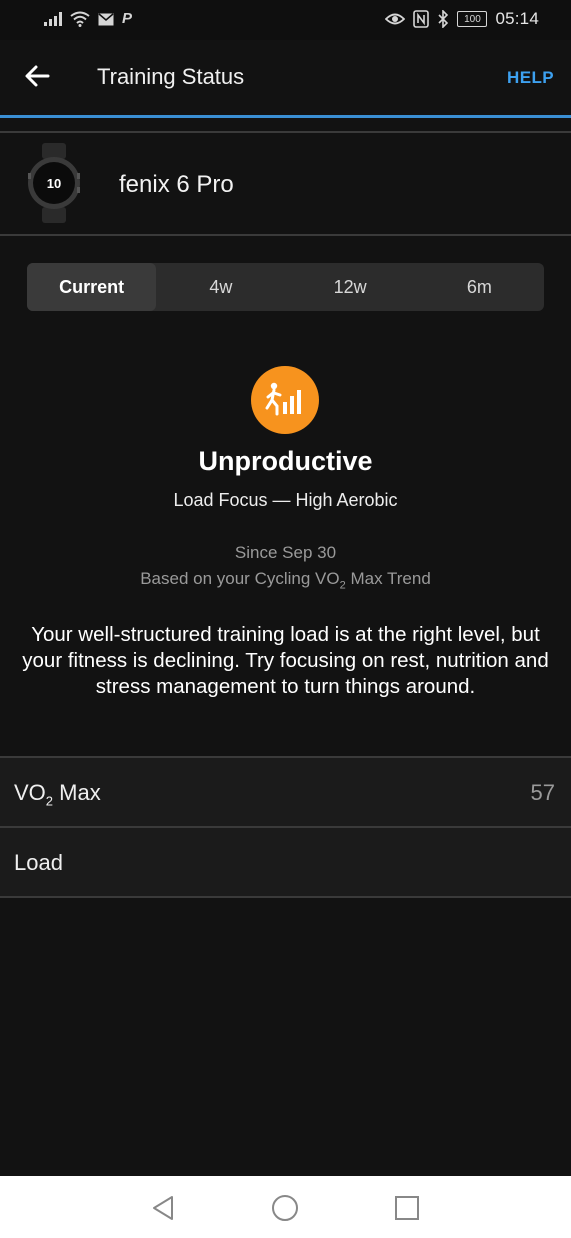 This screenshot has width=571, height=1238. What do you see at coordinates (285, 791) in the screenshot?
I see `vo2max-row: VO2 Max 57` at bounding box center [285, 791].